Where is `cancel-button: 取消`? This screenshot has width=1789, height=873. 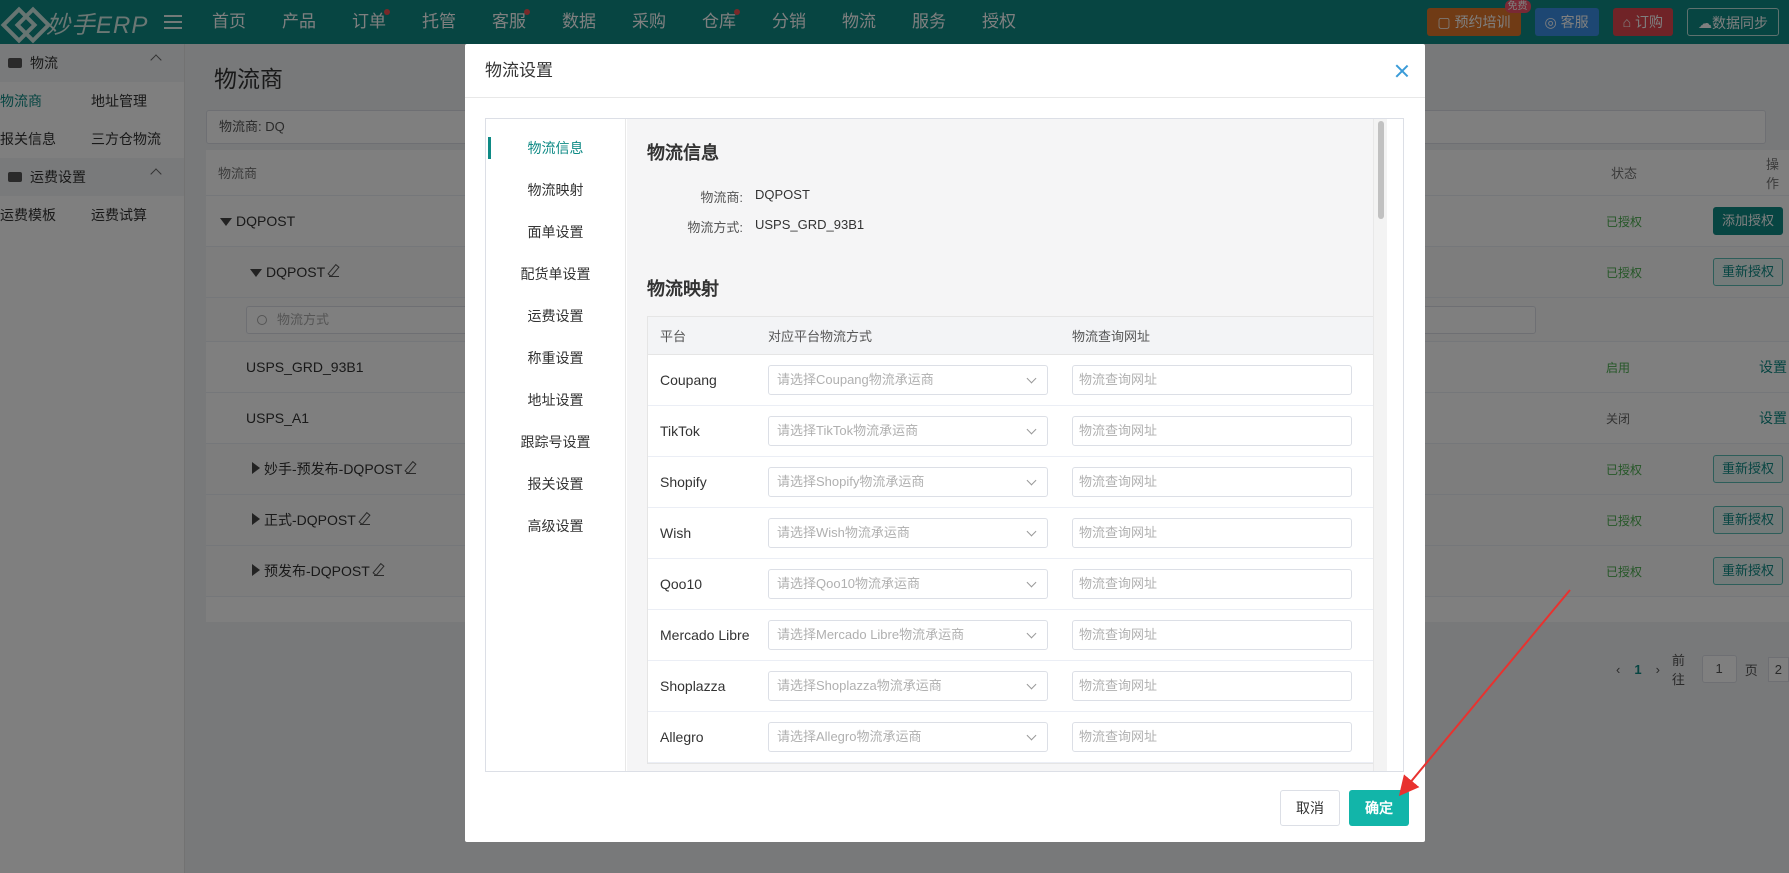 cancel-button: 取消 is located at coordinates (1310, 808).